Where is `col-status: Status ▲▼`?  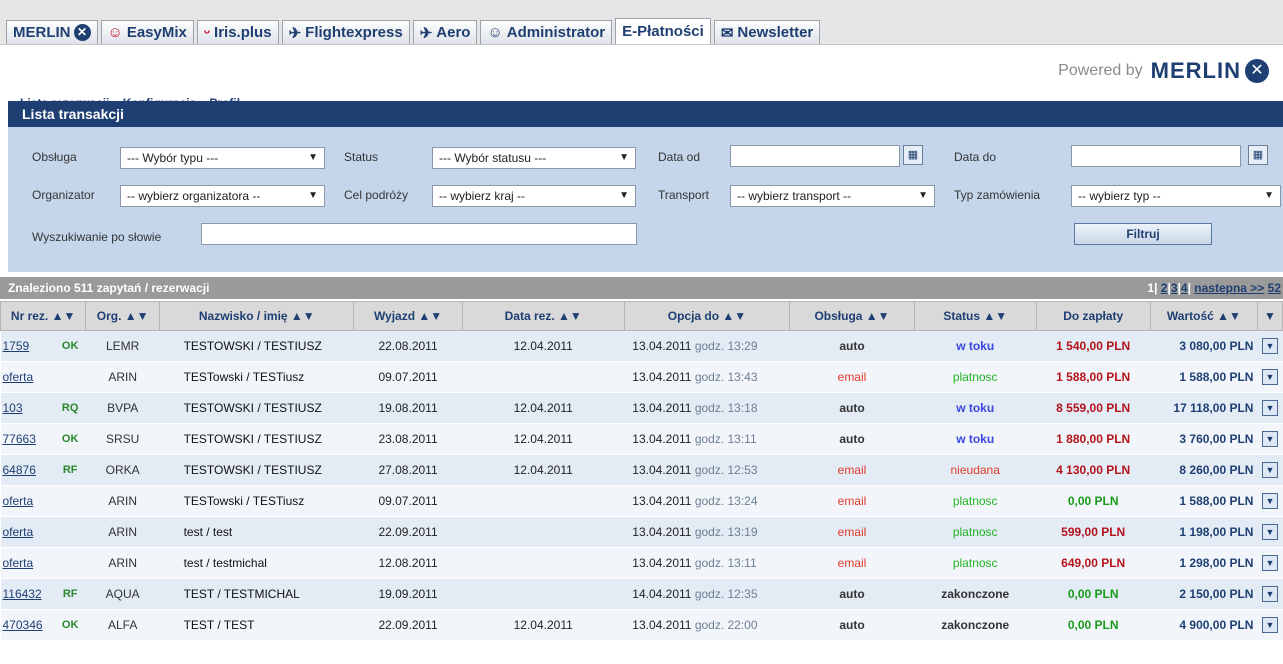 col-status: Status ▲▼ is located at coordinates (975, 316).